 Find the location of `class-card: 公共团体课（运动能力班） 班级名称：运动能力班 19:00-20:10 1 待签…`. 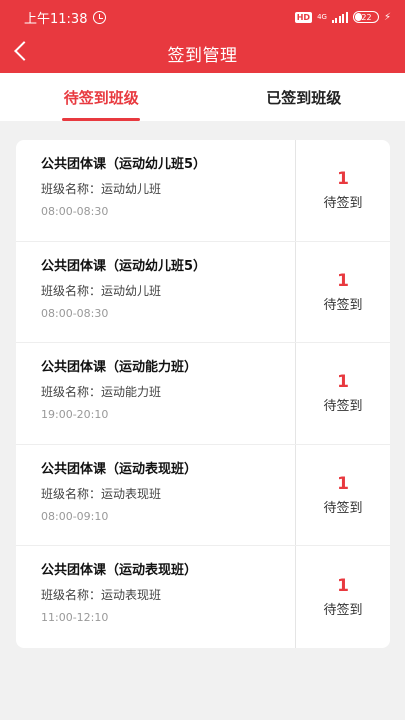

class-card: 公共团体课（运动能力班） 班级名称：运动能力班 19:00-20:10 1 待签… is located at coordinates (203, 394).